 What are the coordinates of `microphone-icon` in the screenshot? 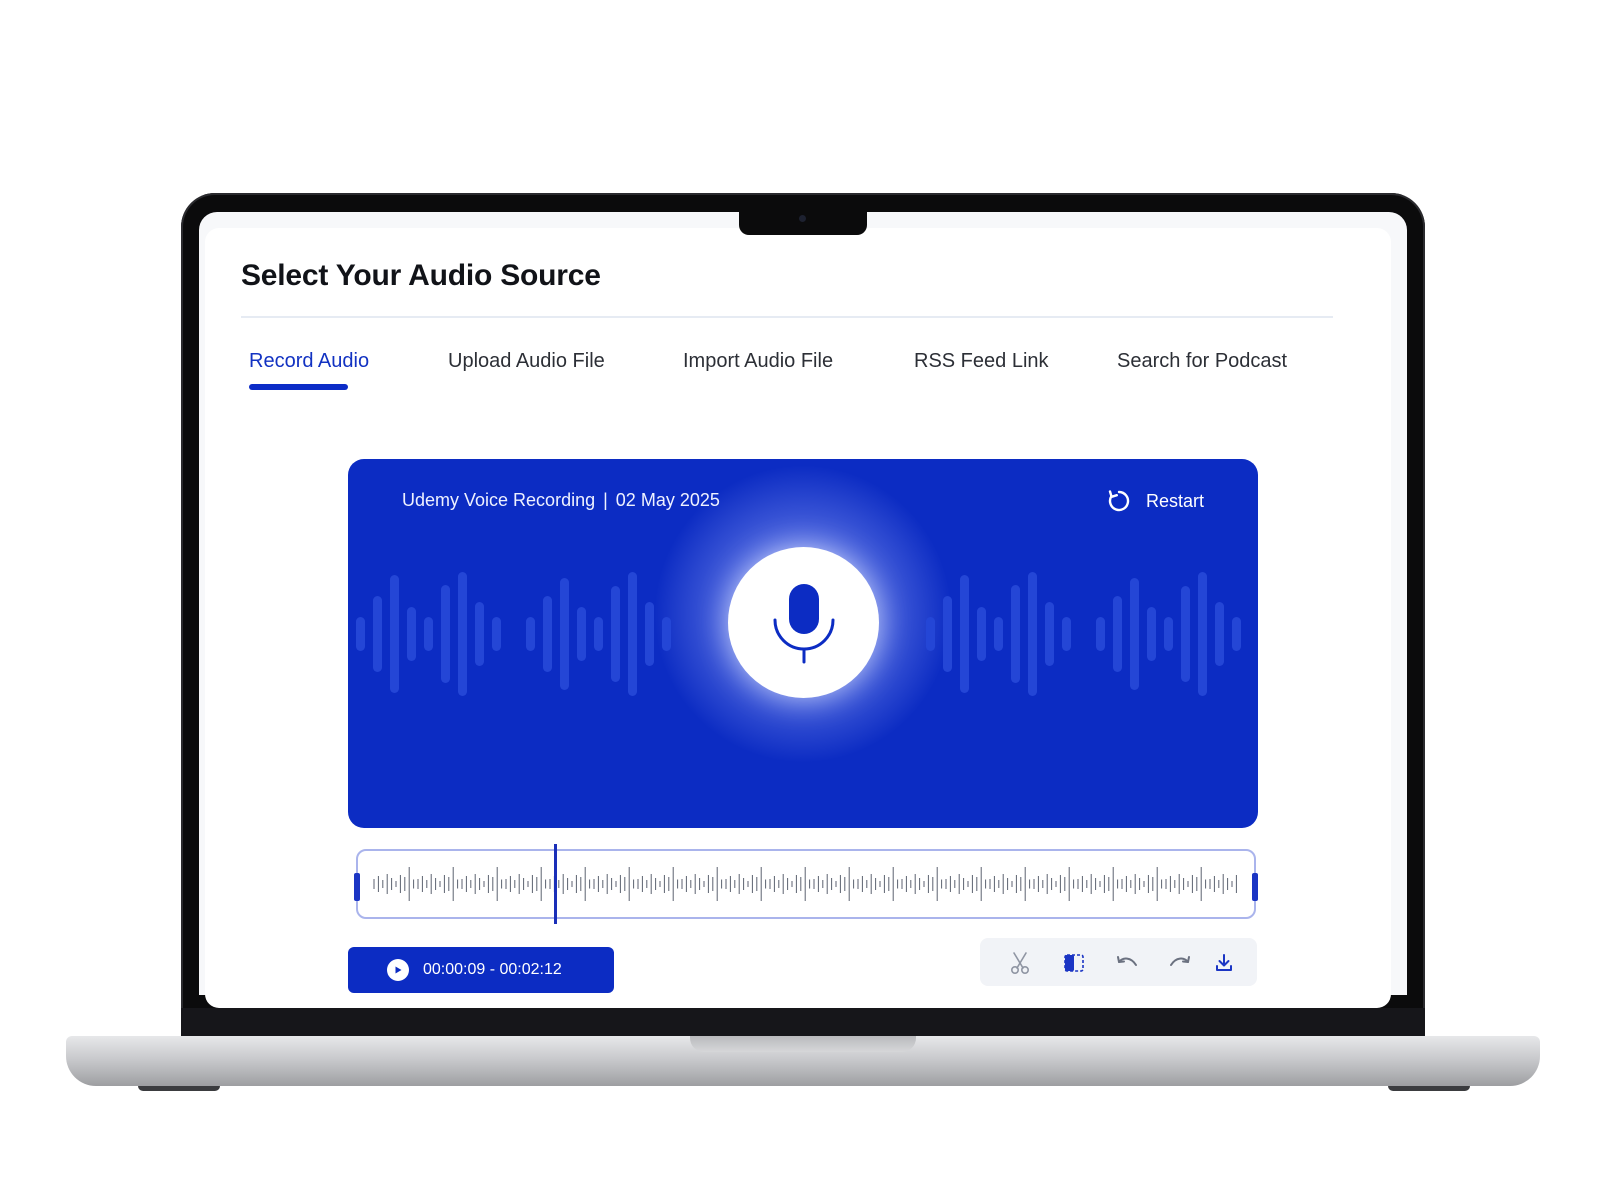 It's located at (803, 623).